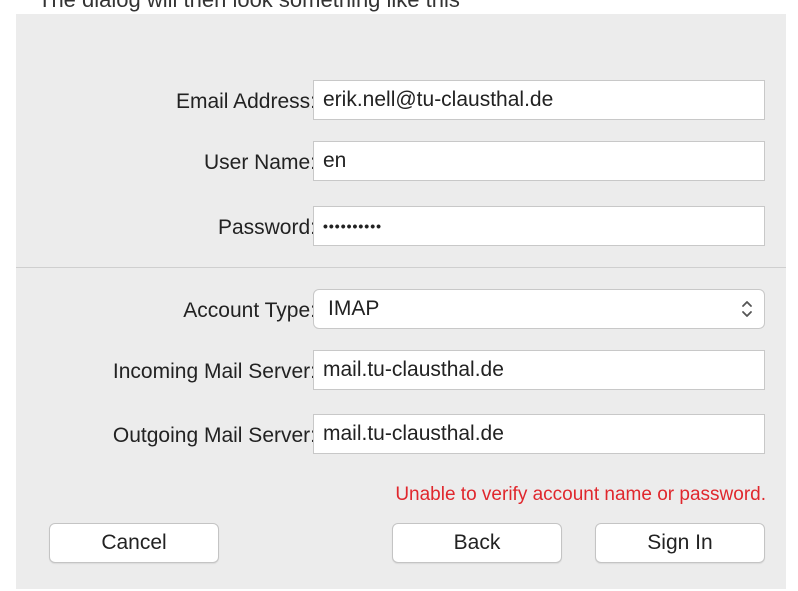 The image size is (798, 591). Describe the element at coordinates (214, 371) in the screenshot. I see `incoming-server-label: Incoming Mail Server:` at that location.